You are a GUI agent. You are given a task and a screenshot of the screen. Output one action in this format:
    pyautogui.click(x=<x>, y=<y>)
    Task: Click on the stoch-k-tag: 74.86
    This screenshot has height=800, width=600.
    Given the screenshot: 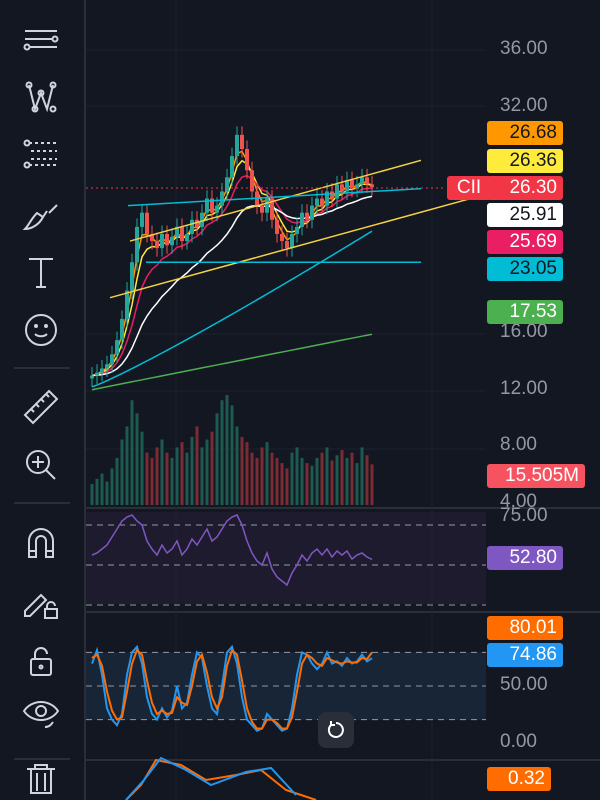 What is the action you would take?
    pyautogui.click(x=525, y=655)
    